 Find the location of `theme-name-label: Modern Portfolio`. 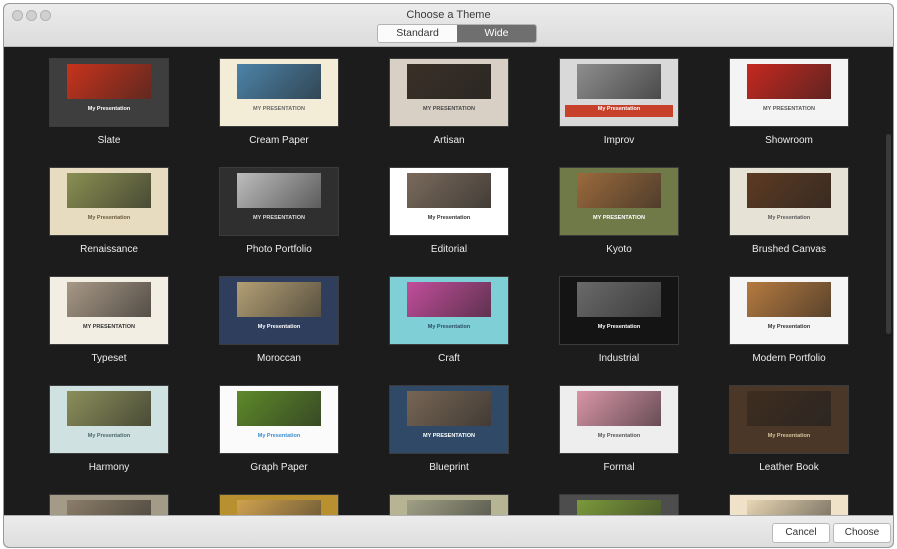

theme-name-label: Modern Portfolio is located at coordinates (789, 358).